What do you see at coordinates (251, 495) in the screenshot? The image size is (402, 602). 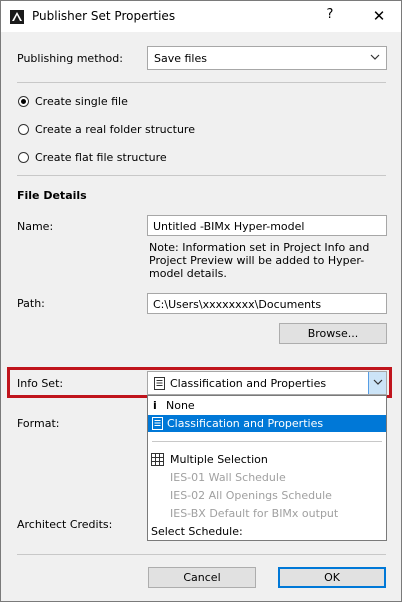 I see `dropdown-item-label: IES-02 All Openings Schedule` at bounding box center [251, 495].